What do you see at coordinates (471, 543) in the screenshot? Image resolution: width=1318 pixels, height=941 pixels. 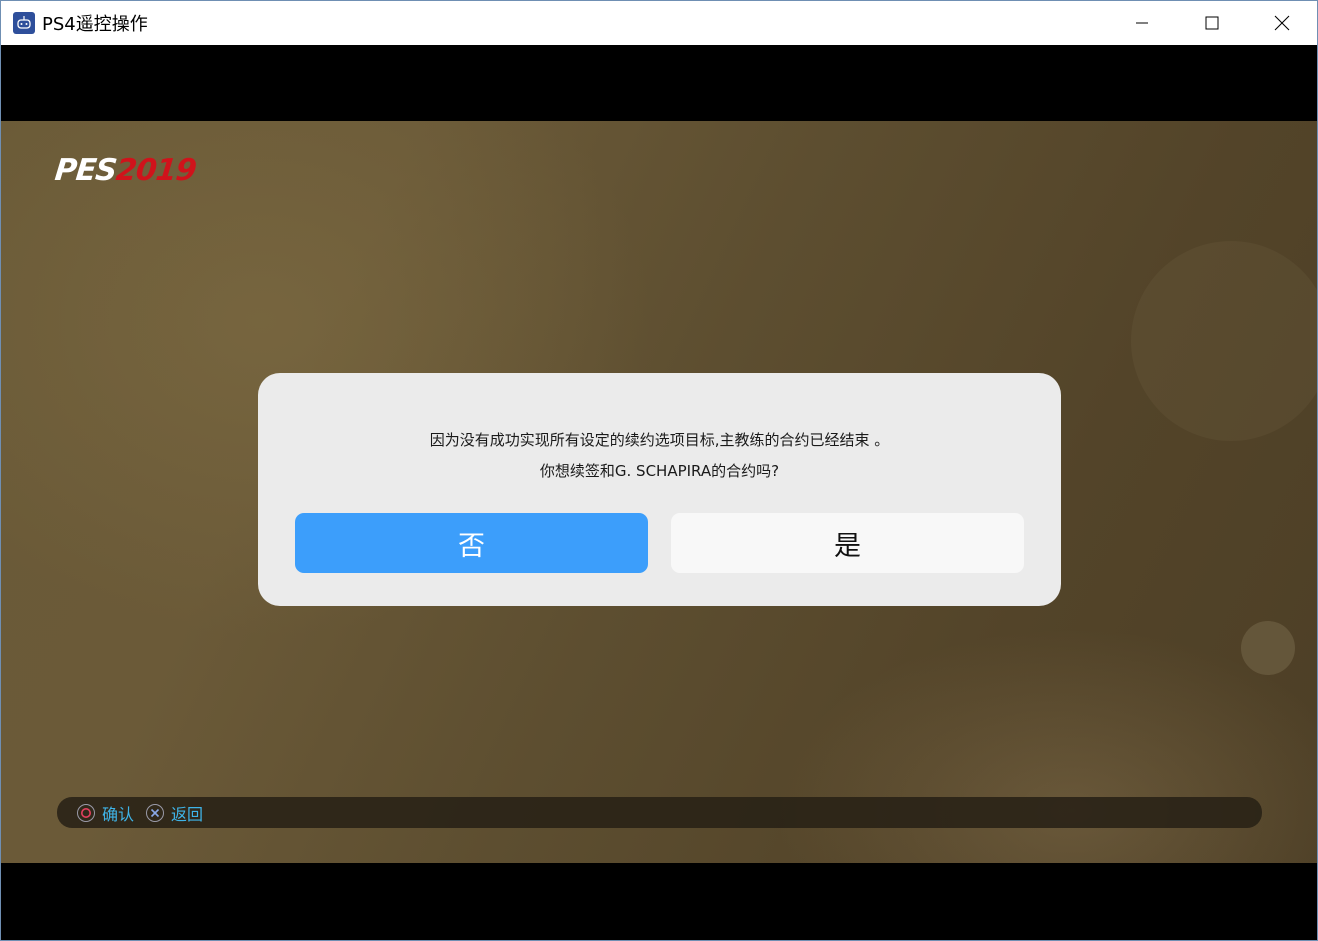 I see `no-button: 否` at bounding box center [471, 543].